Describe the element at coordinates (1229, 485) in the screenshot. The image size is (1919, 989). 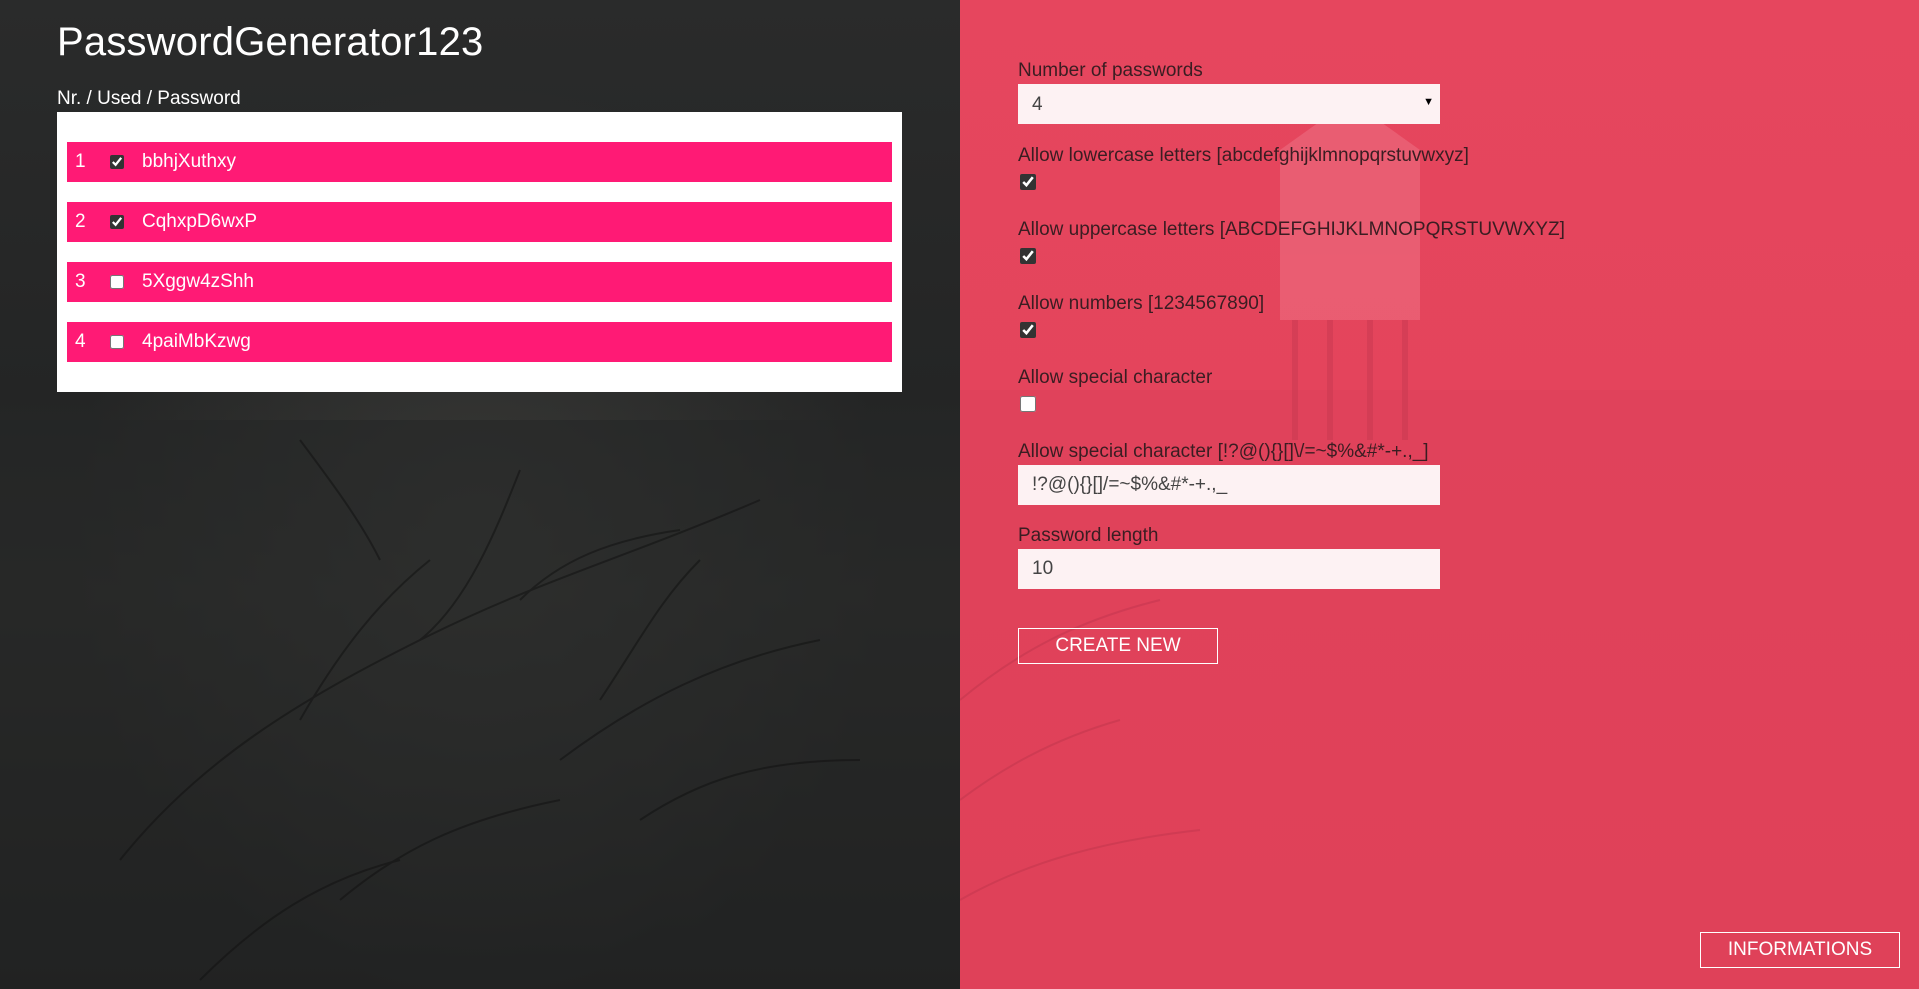
I see `special-characters-input` at that location.